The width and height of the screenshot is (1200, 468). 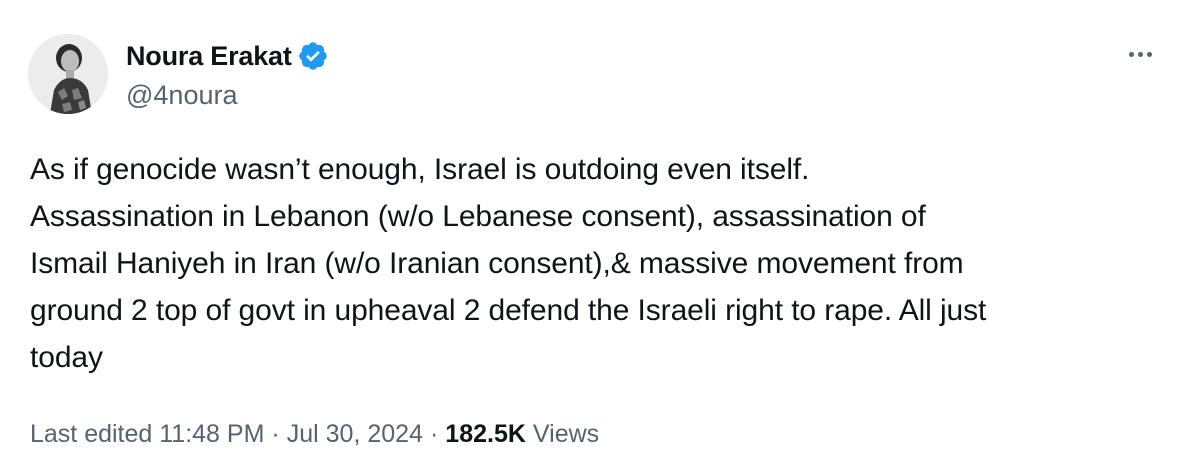 I want to click on author-name-row: Noura Erakat, so click(x=227, y=56).